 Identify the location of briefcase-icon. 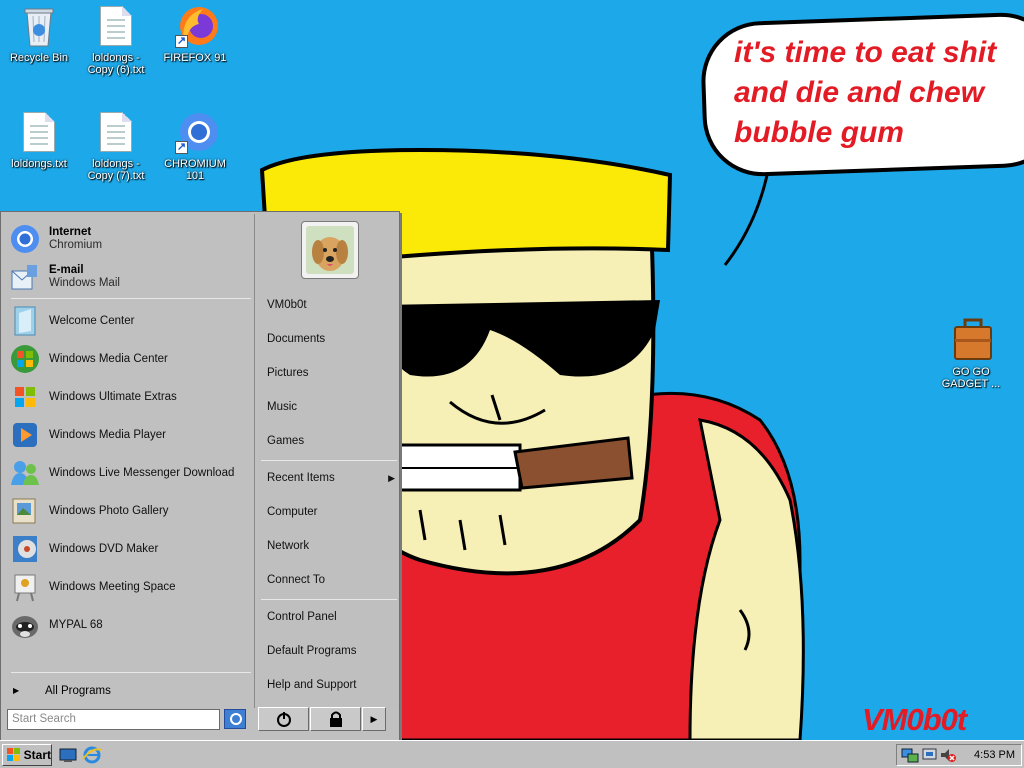
(971, 340).